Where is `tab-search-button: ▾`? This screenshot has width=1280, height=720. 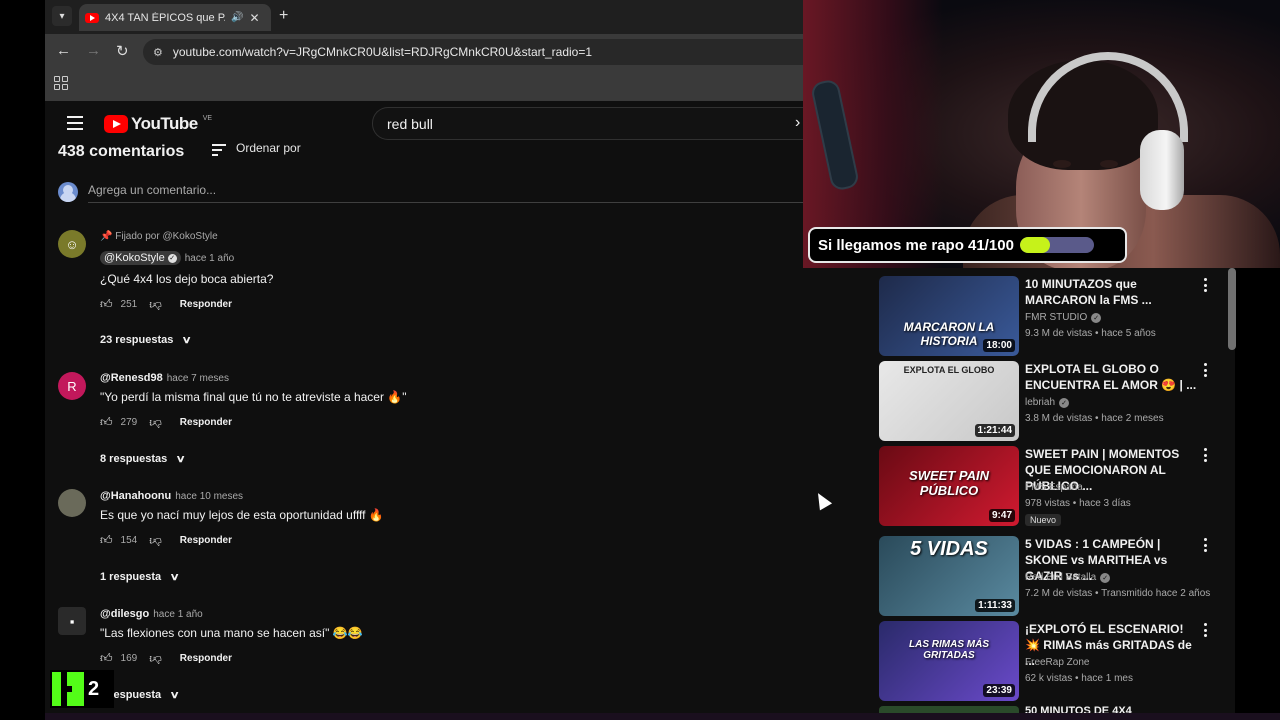 tab-search-button: ▾ is located at coordinates (62, 16).